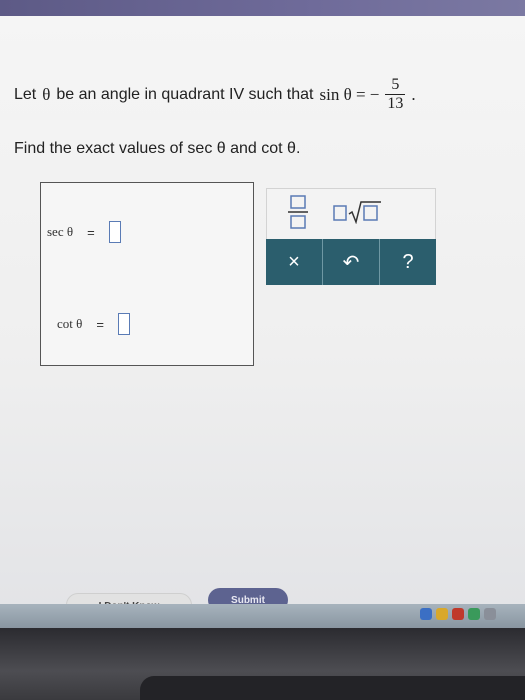 Image resolution: width=525 pixels, height=700 pixels. I want to click on math-toolpad: × ↶ ?, so click(351, 236).